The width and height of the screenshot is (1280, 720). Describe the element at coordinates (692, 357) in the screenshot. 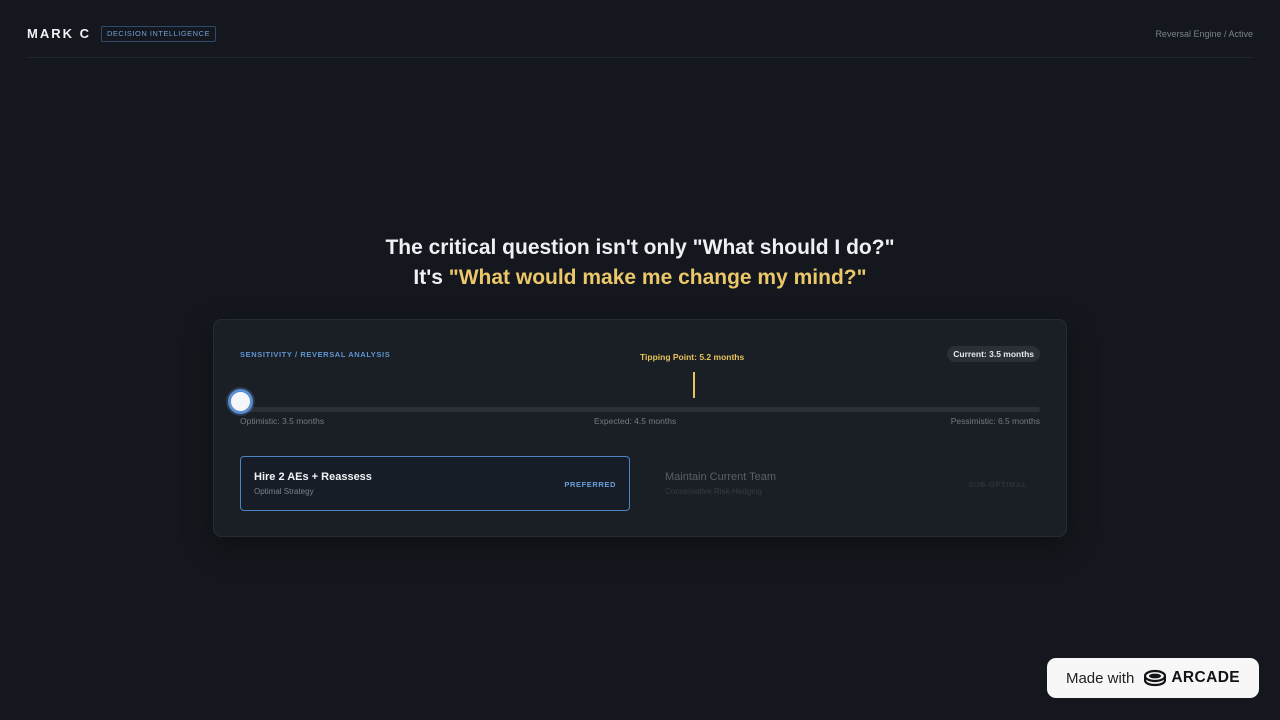

I see `tipping-point-label: Tipping Point: 5.2 months` at that location.